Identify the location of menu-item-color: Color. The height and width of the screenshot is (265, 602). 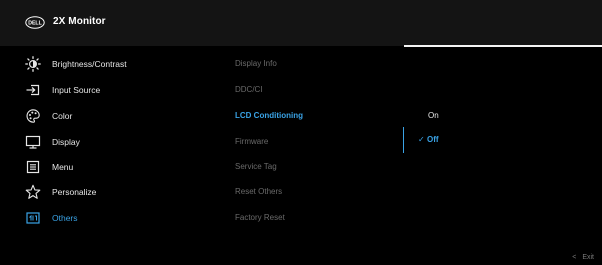
(117, 116).